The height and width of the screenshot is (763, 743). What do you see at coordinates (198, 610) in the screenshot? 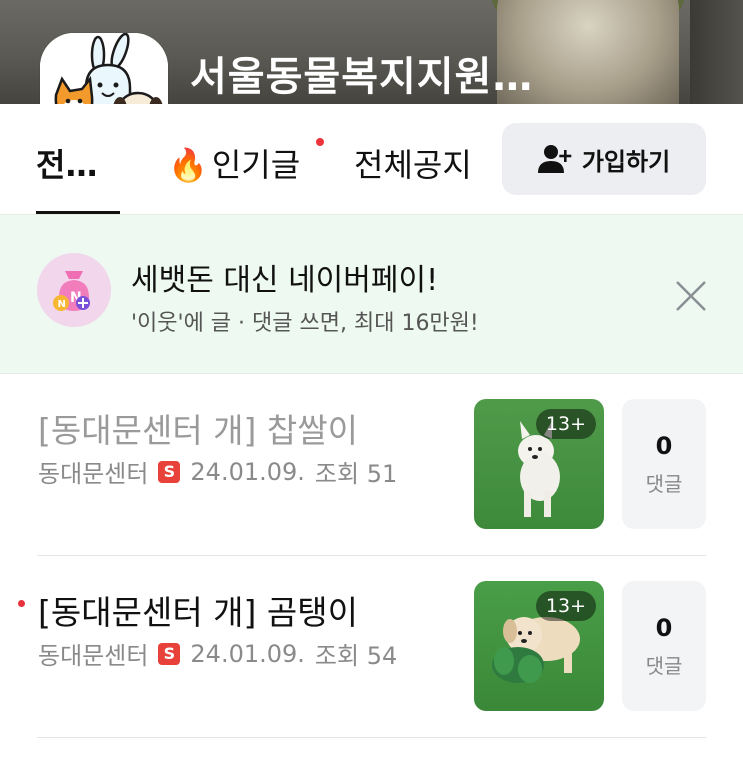
I see `post-title: [동대문센터 개] 곰탱이` at bounding box center [198, 610].